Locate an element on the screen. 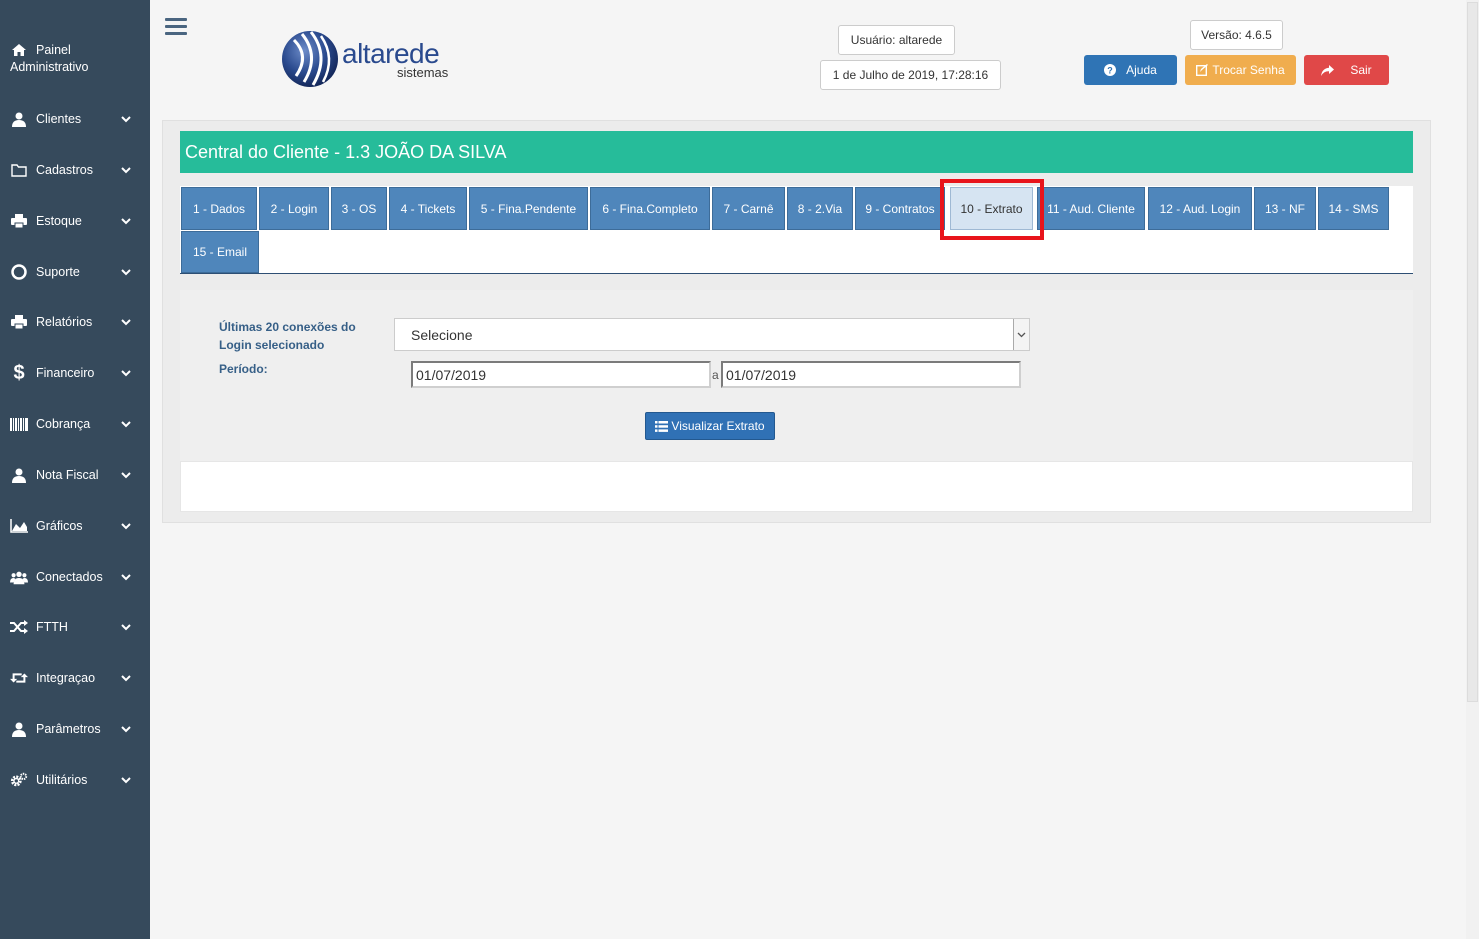 The height and width of the screenshot is (939, 1479). page-title: Central do Cliente - 1.3 JOÃO DA SILVA is located at coordinates (796, 152).